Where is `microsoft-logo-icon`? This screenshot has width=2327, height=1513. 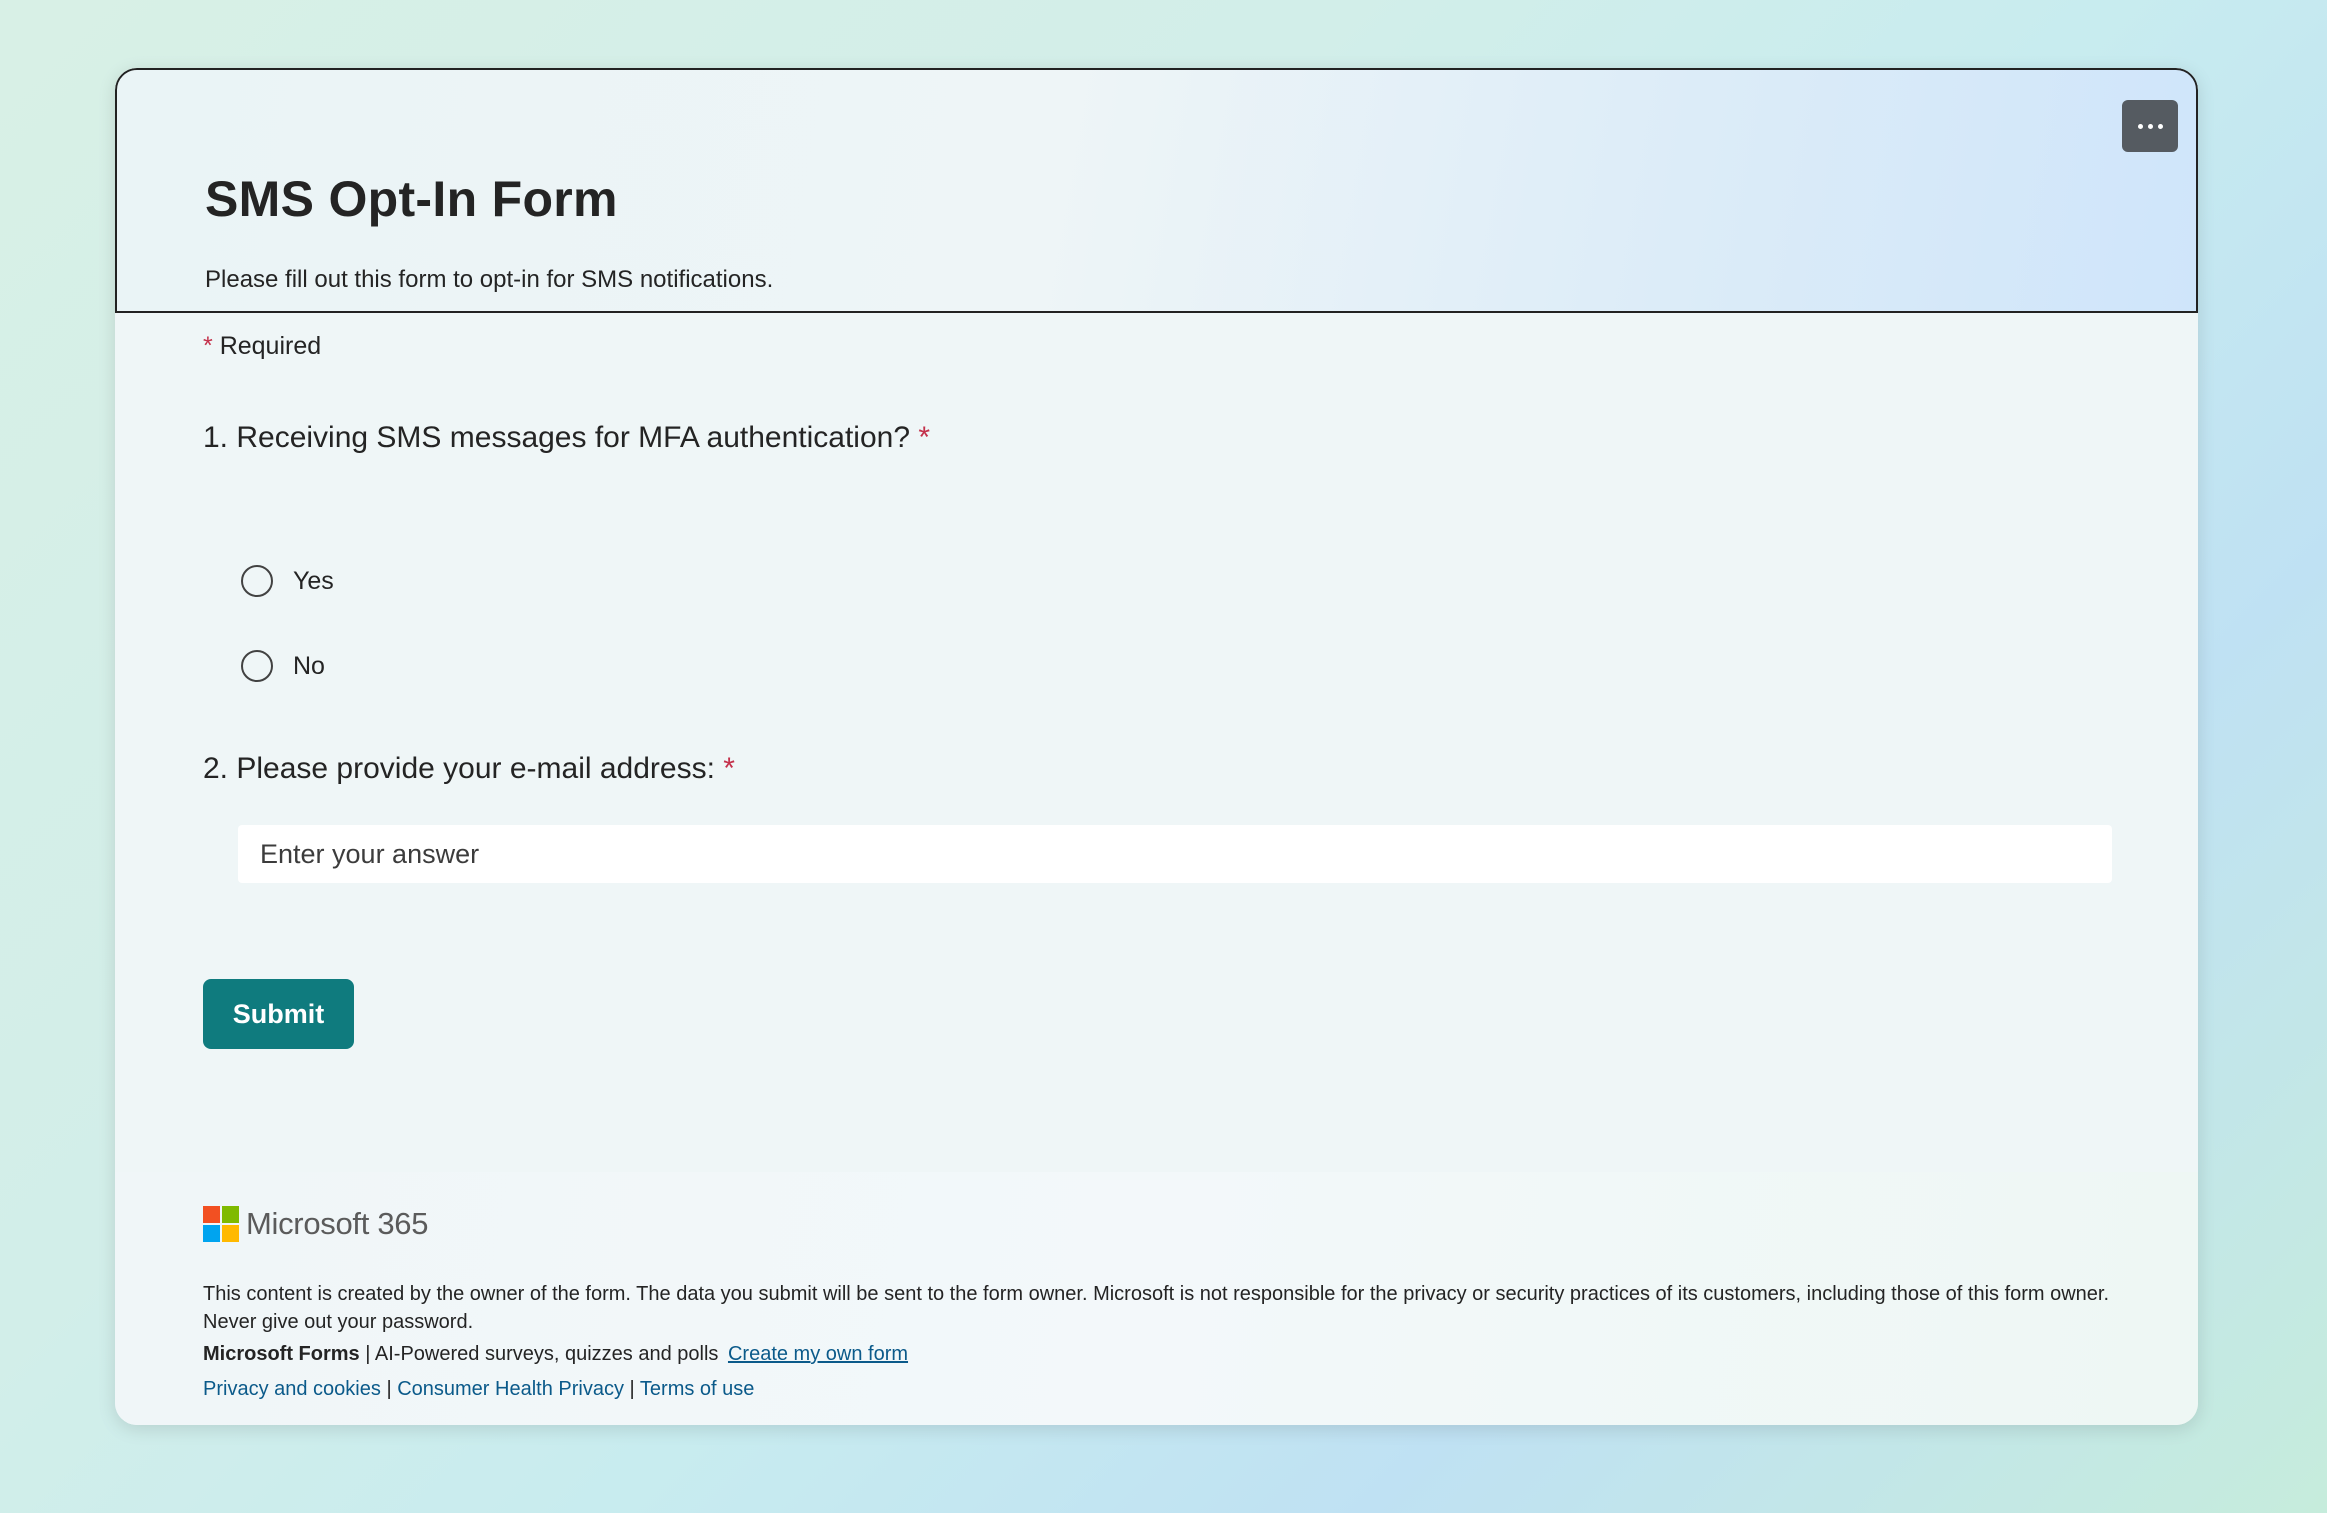
microsoft-logo-icon is located at coordinates (221, 1224).